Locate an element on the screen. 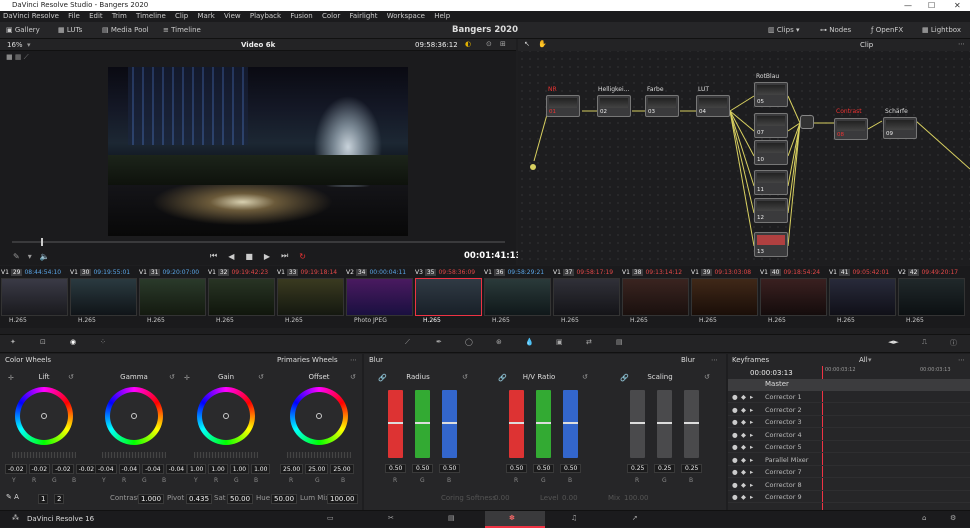 This screenshot has width=970, height=528. pointer-icon: ↖ is located at coordinates (527, 44).